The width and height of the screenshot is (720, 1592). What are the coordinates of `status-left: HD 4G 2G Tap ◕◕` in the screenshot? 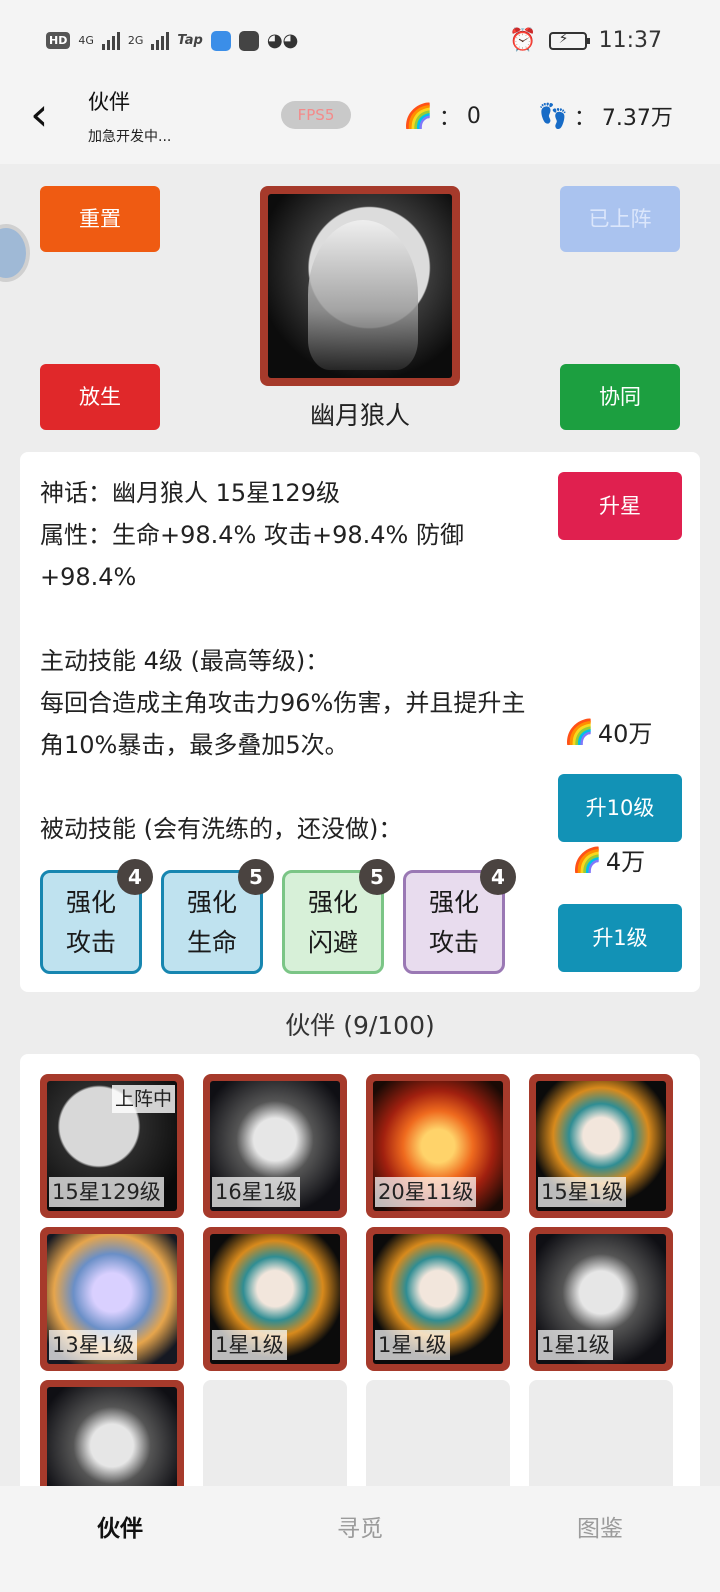 It's located at (172, 40).